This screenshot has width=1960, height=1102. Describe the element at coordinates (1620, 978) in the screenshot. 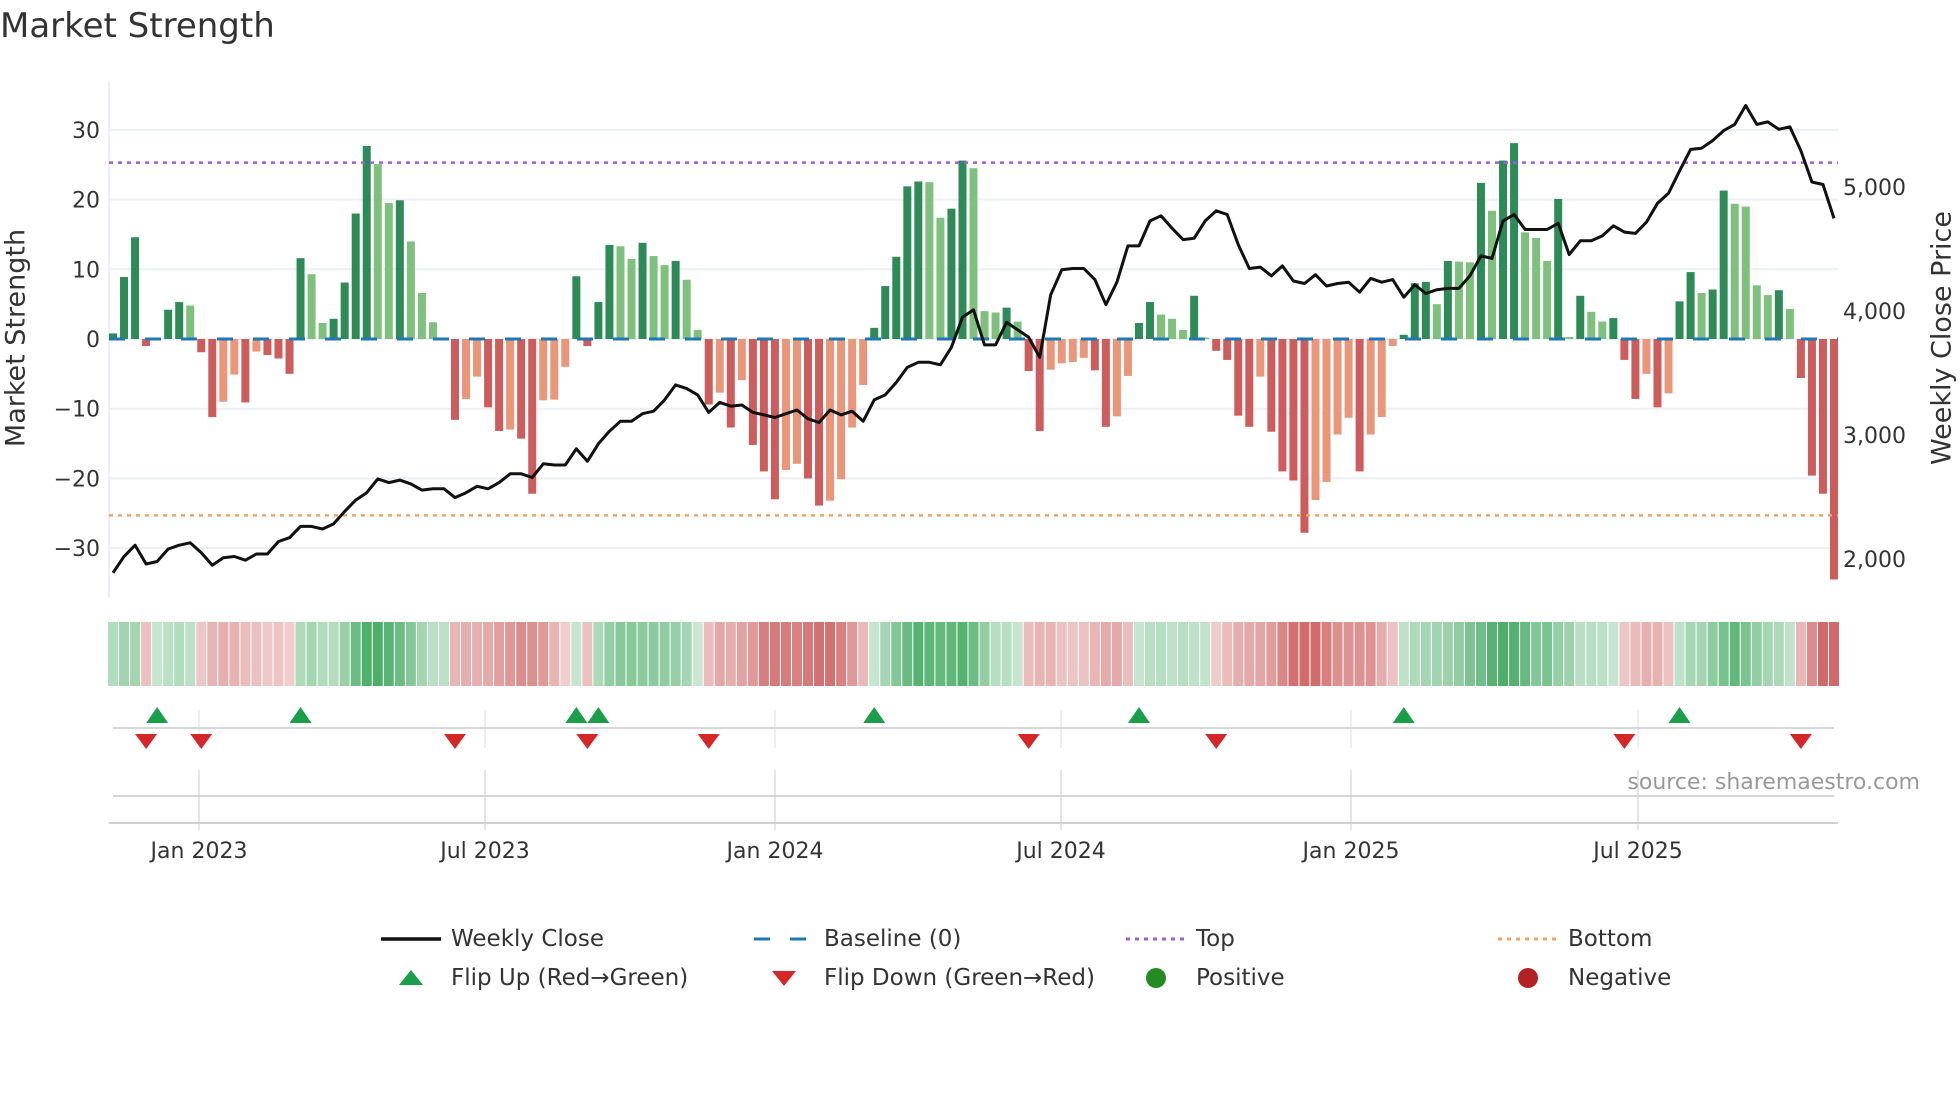

I see `legend-label: Negative` at that location.